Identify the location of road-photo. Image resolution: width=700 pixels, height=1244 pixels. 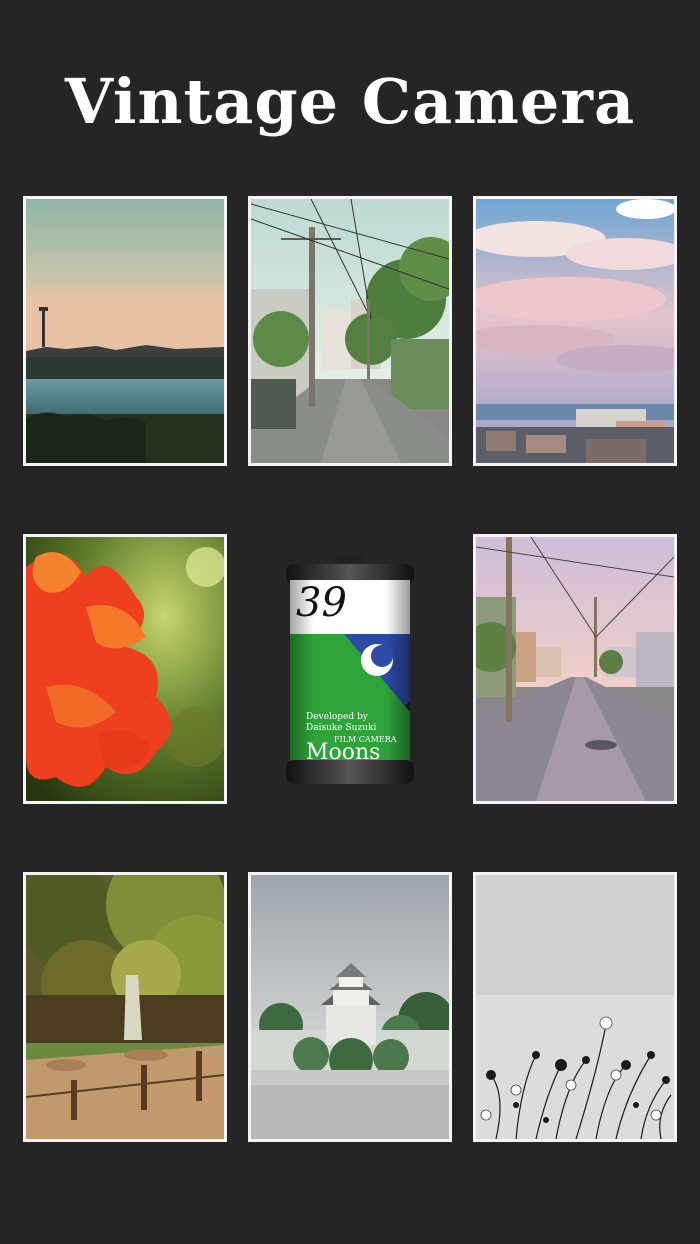
(575, 669).